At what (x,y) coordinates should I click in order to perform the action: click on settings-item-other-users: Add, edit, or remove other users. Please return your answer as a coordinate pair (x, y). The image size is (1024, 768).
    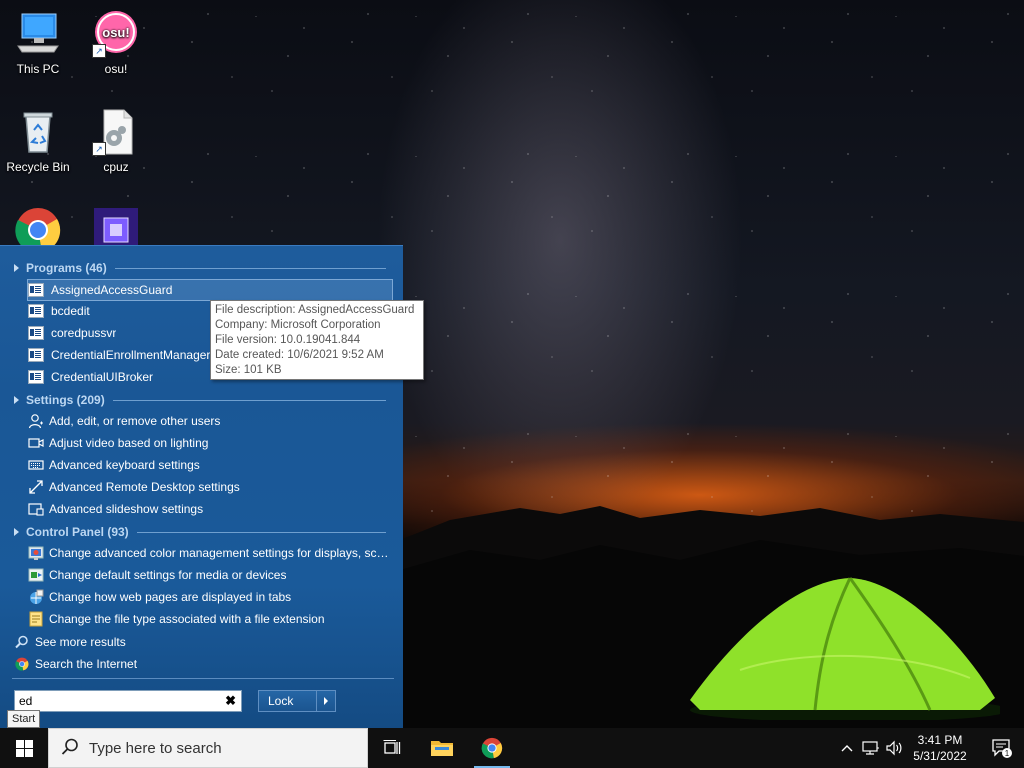
    Looking at the image, I should click on (209, 421).